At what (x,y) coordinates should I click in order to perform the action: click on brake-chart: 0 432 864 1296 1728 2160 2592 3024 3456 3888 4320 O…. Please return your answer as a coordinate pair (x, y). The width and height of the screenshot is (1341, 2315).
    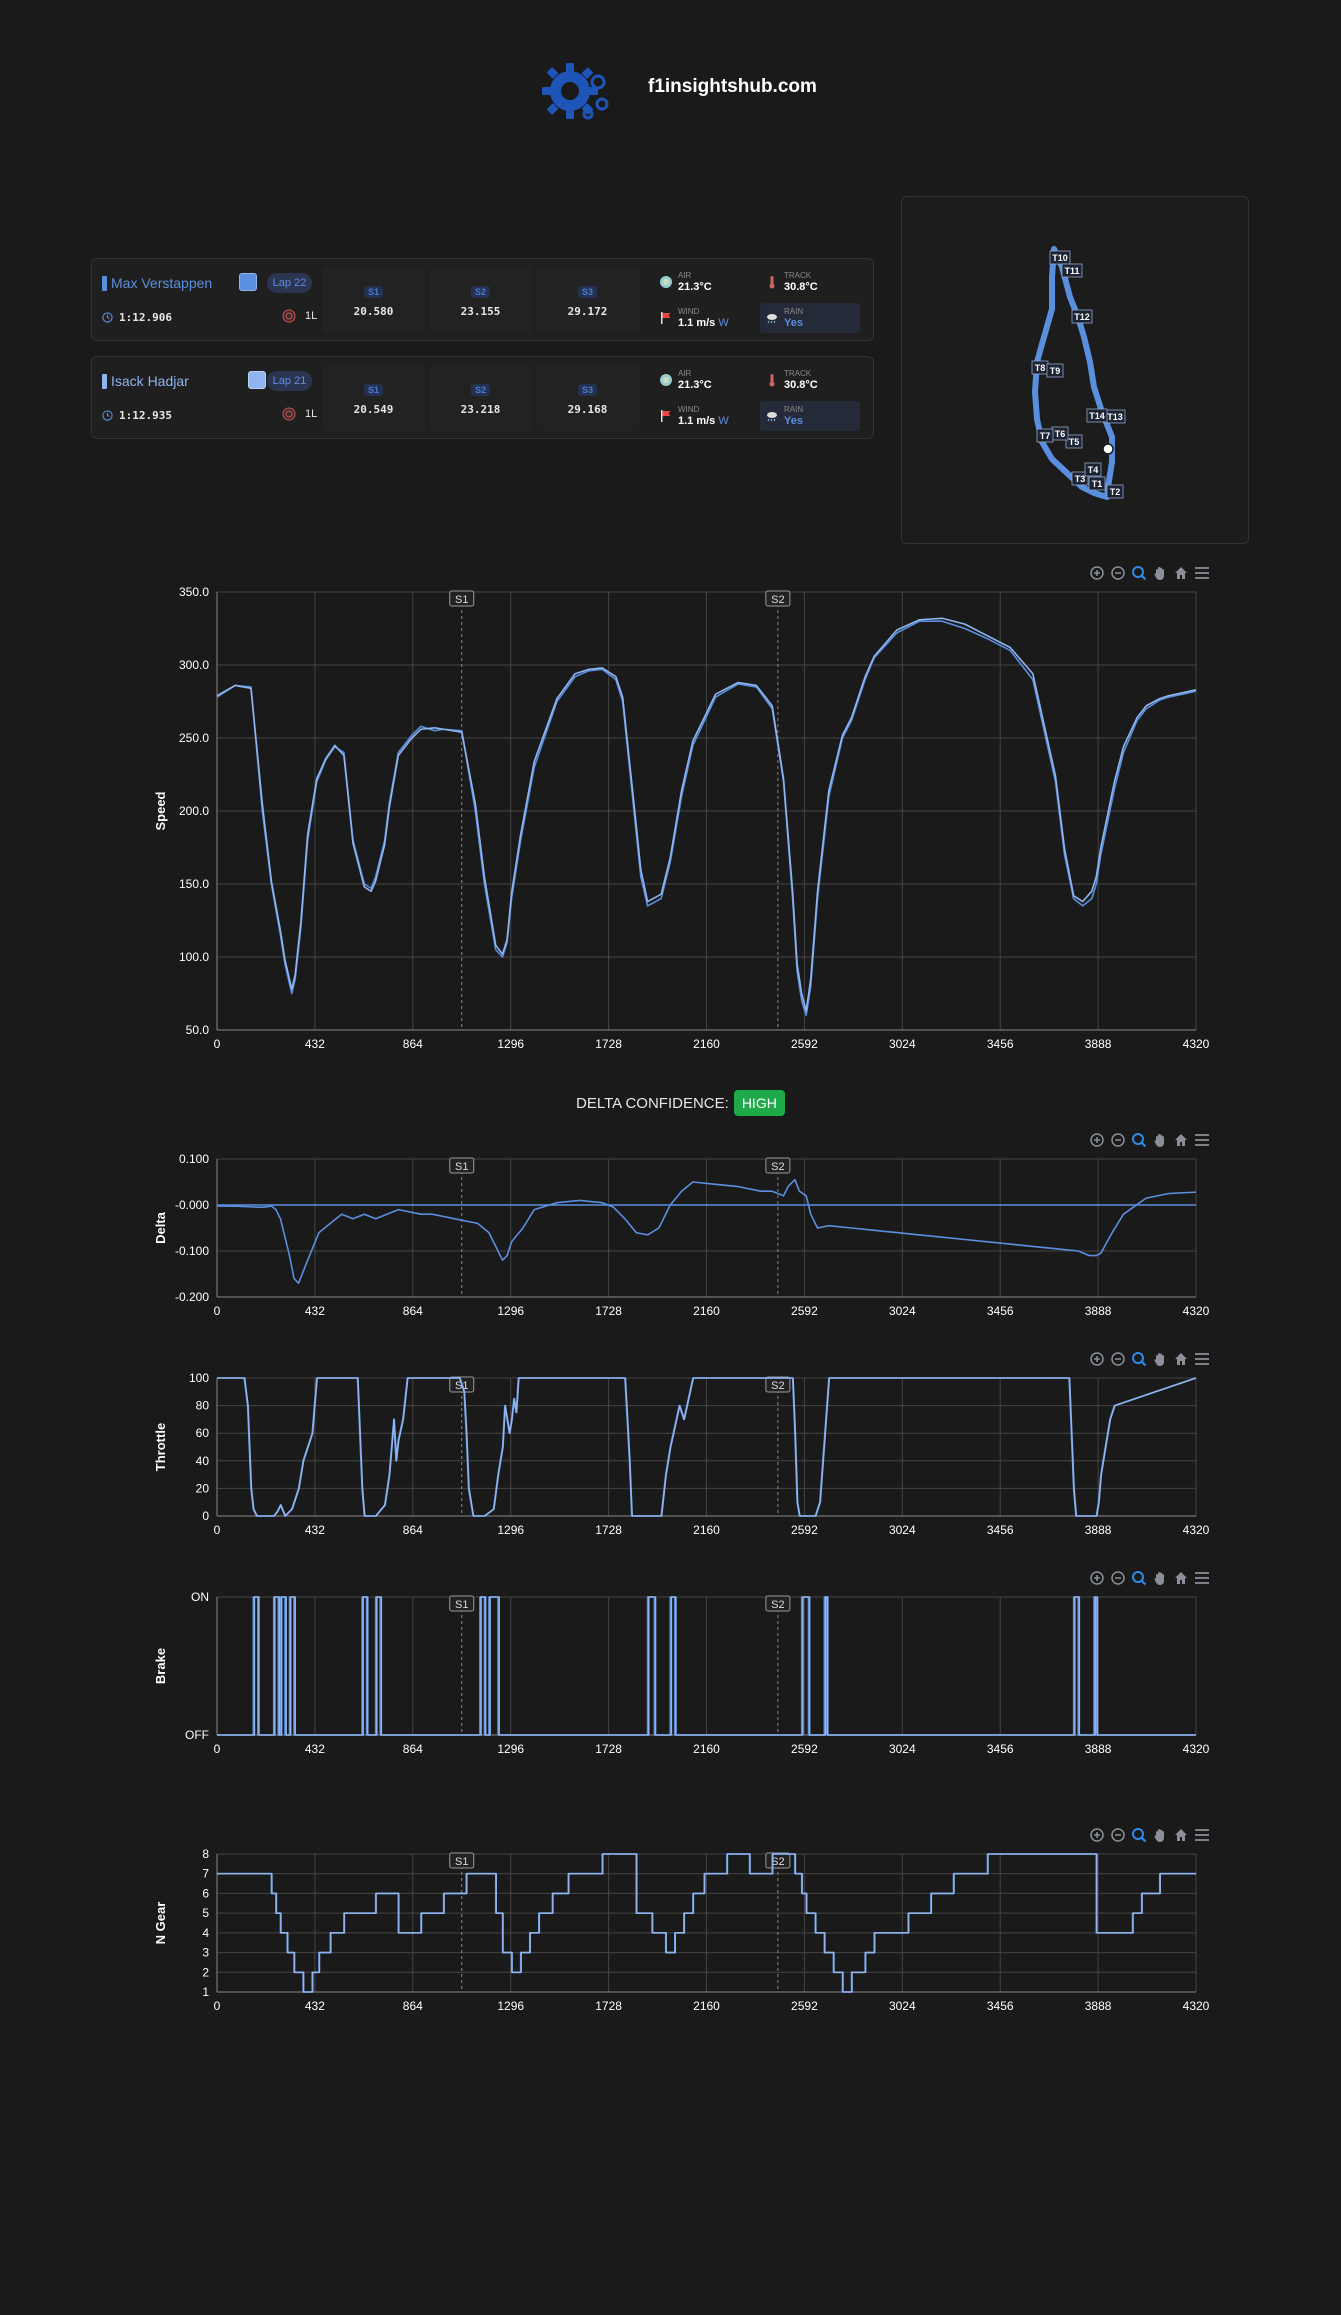
    Looking at the image, I should click on (700, 1666).